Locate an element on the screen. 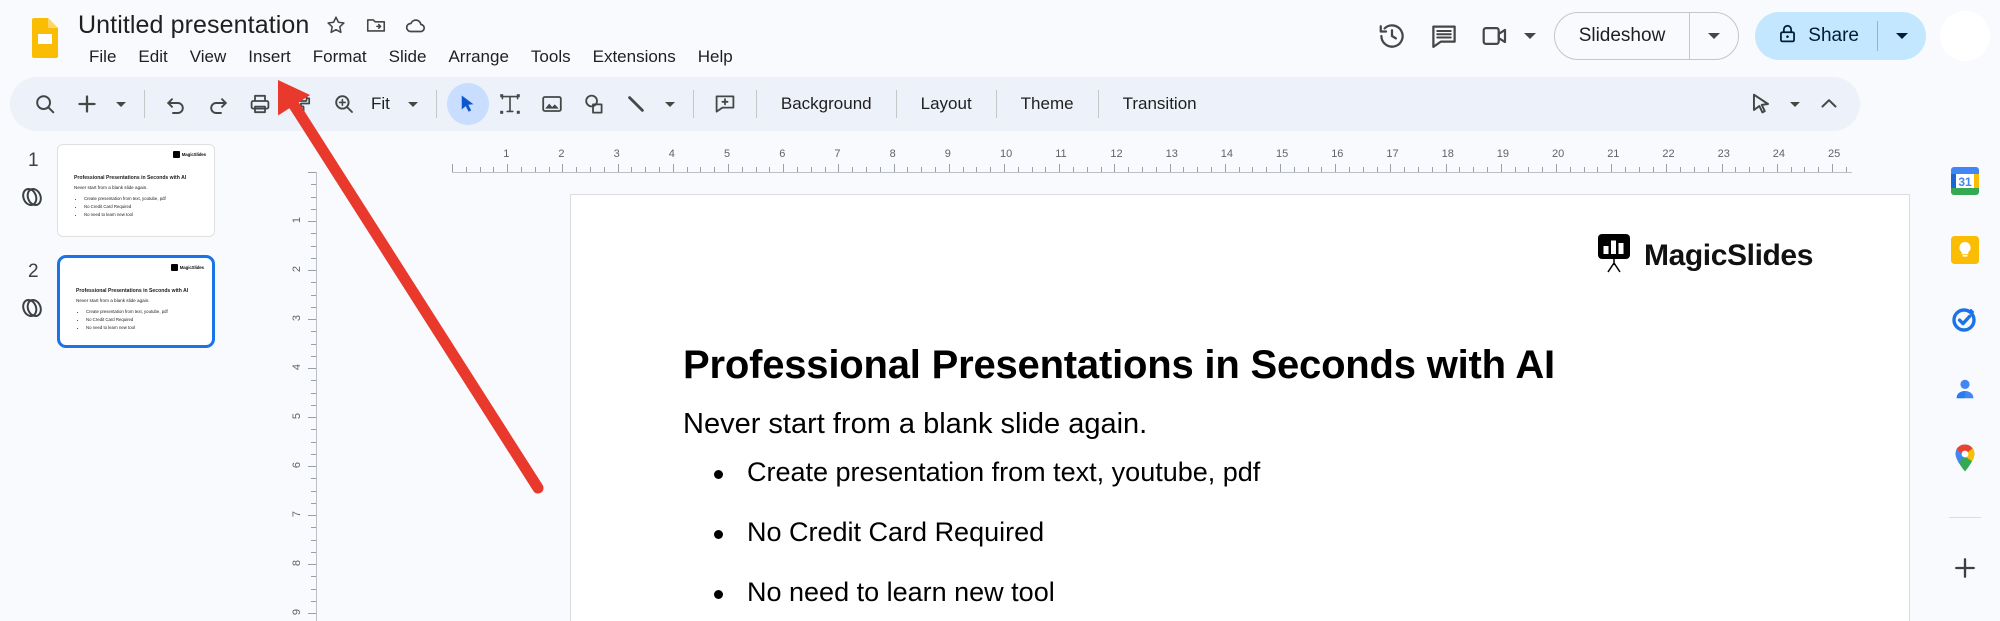 Image resolution: width=2000 pixels, height=621 pixels. add-comment-icon is located at coordinates (725, 104).